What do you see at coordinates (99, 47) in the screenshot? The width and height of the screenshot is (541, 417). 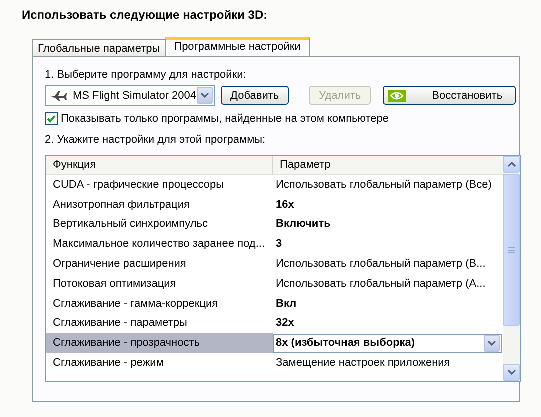 I see `tab: Глобальные параметры` at bounding box center [99, 47].